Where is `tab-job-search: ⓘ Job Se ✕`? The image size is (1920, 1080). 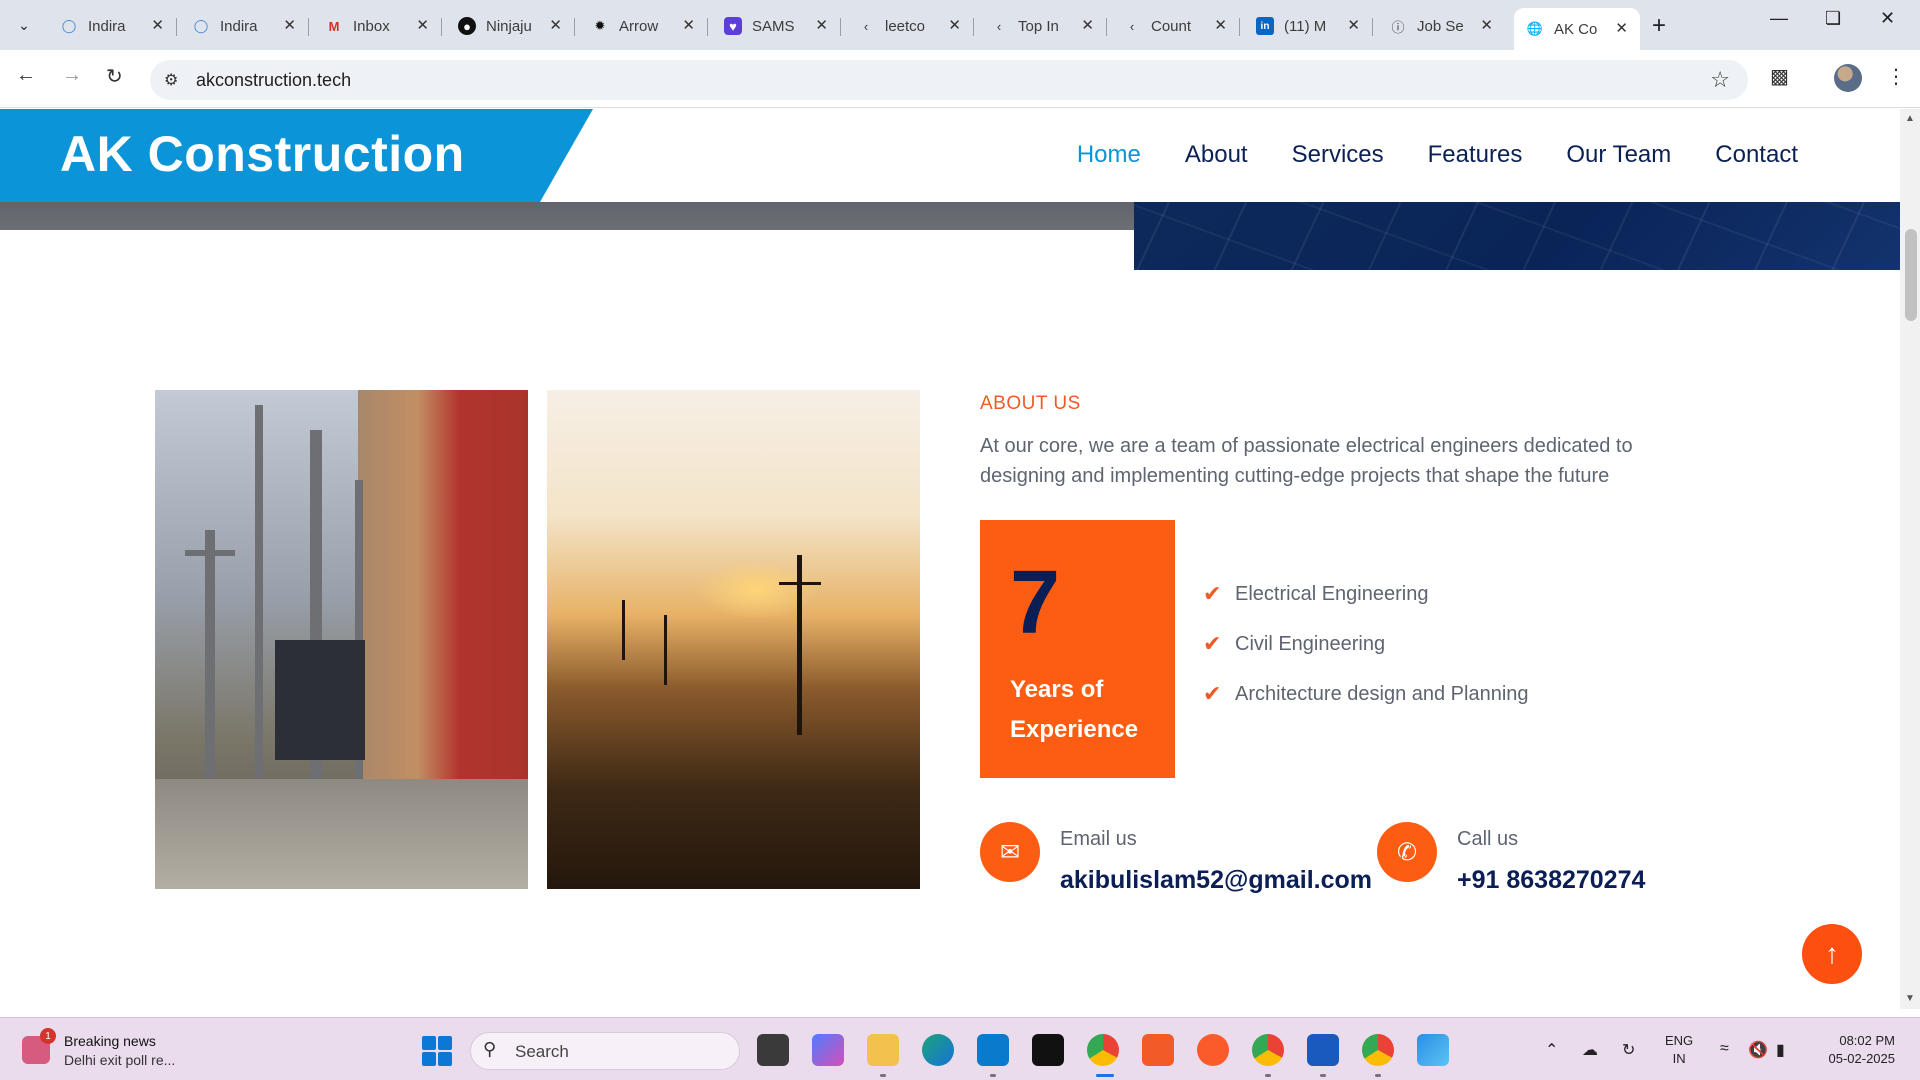 tab-job-search: ⓘ Job Se ✕ is located at coordinates (1441, 26).